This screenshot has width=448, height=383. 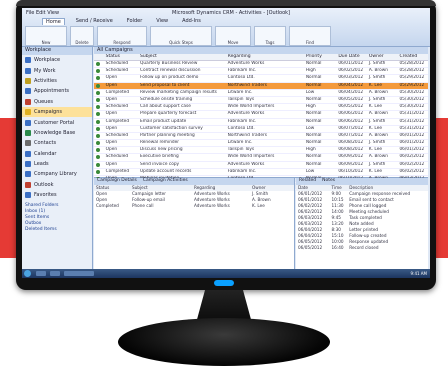 What do you see at coordinates (57, 70) in the screenshot?
I see `nav-item: My Work` at bounding box center [57, 70].